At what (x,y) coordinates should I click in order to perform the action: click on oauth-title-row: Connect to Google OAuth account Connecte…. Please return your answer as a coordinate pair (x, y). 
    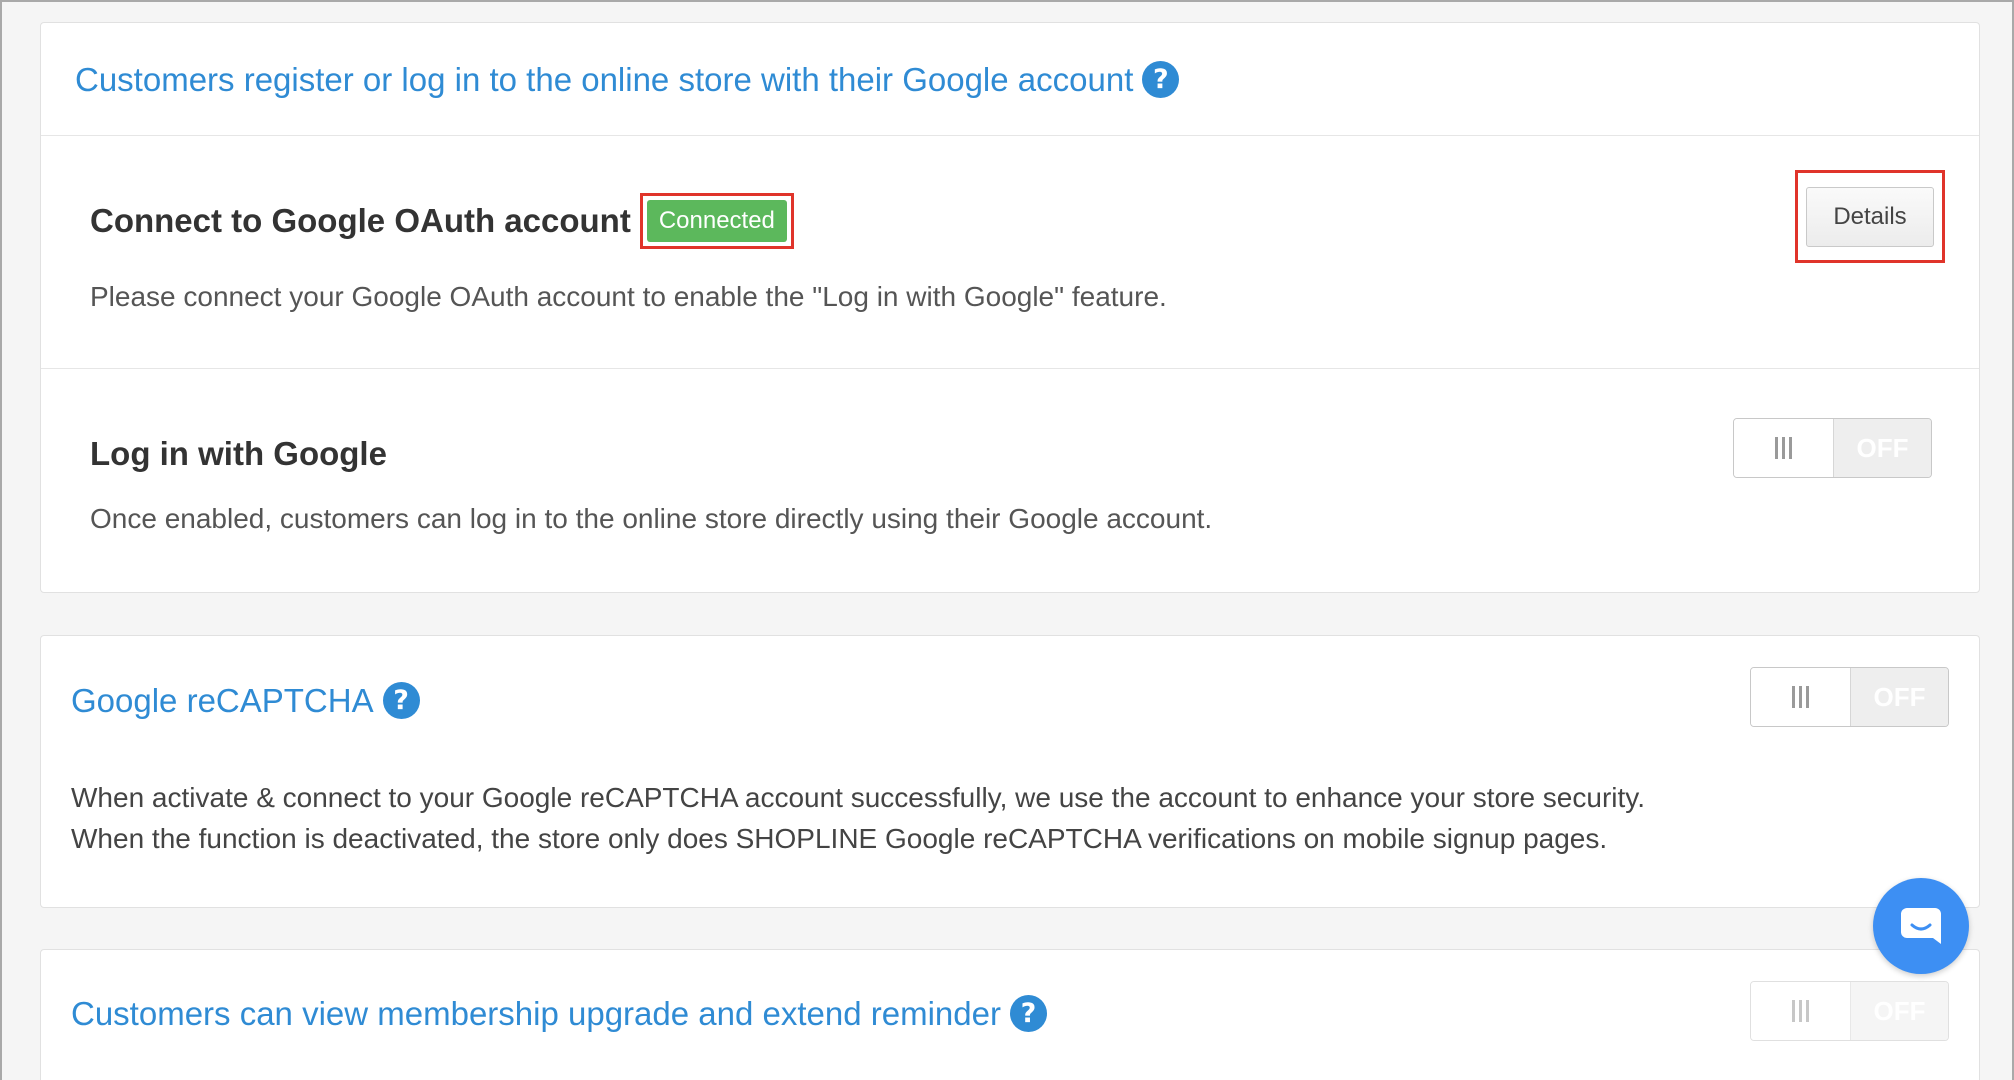
    Looking at the image, I should click on (442, 221).